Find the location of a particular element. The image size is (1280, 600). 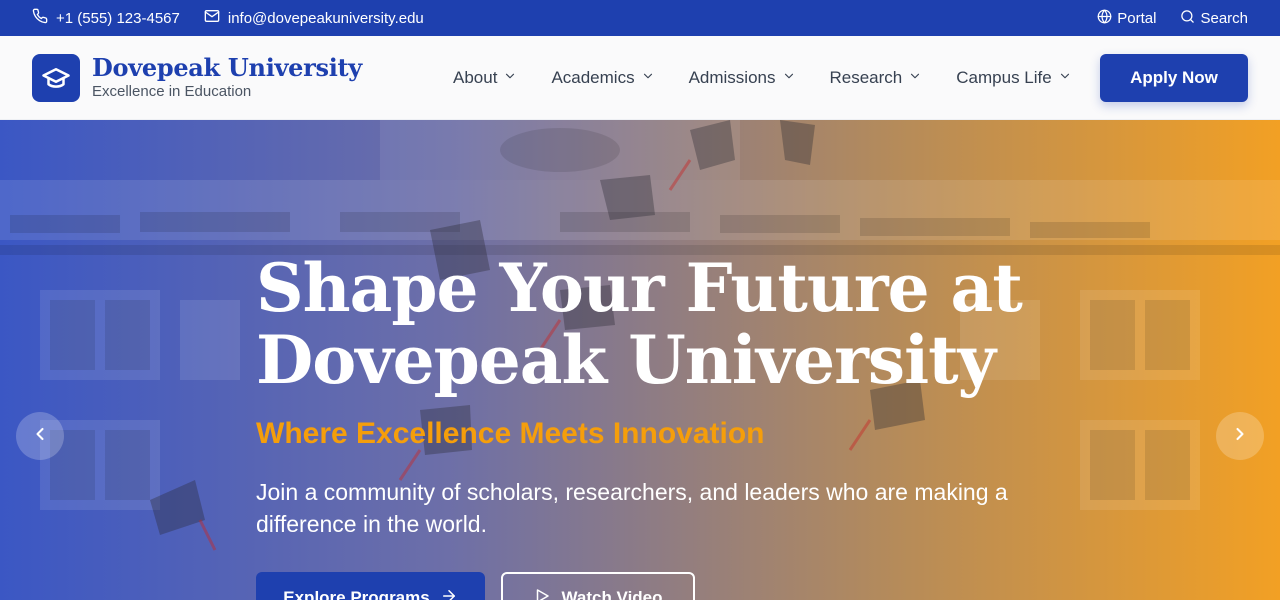

nav-item-admissions: Admissions is located at coordinates (742, 78).